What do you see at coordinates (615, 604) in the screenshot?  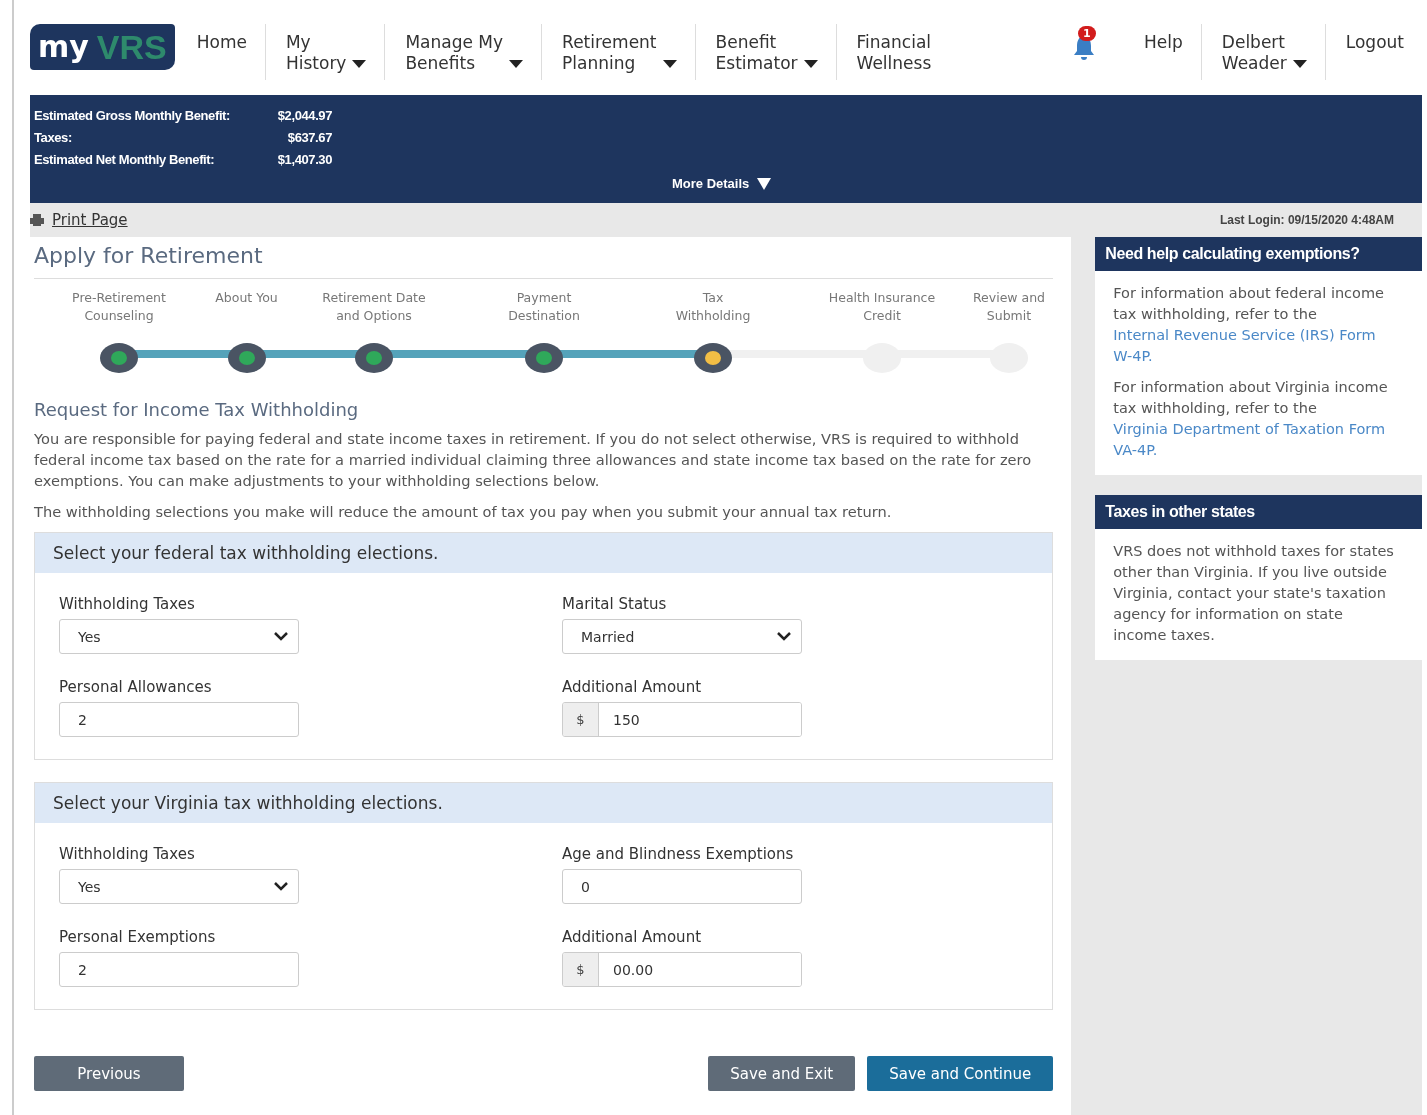 I see `field-label: Marital Status` at bounding box center [615, 604].